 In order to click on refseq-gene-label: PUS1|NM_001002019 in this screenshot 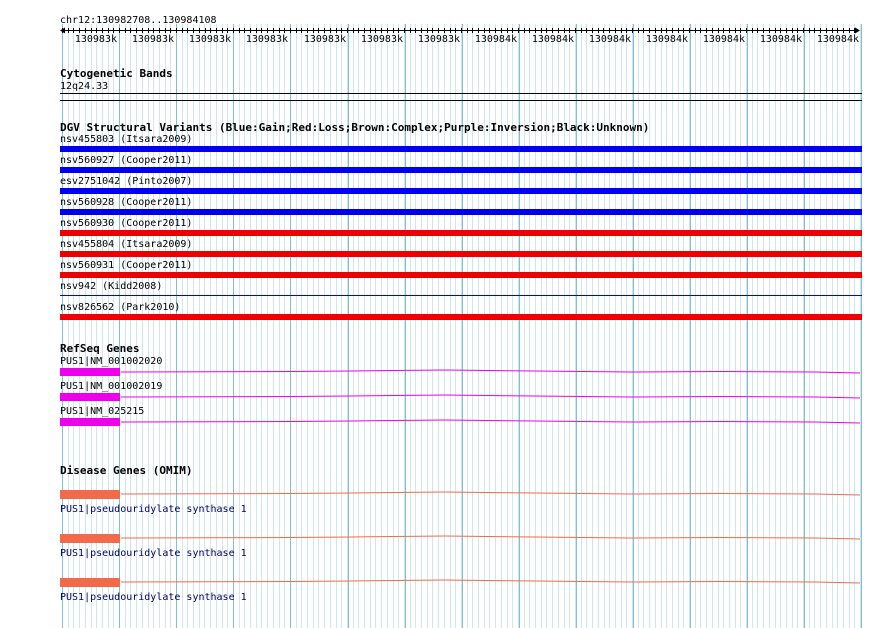, I will do `click(111, 386)`.